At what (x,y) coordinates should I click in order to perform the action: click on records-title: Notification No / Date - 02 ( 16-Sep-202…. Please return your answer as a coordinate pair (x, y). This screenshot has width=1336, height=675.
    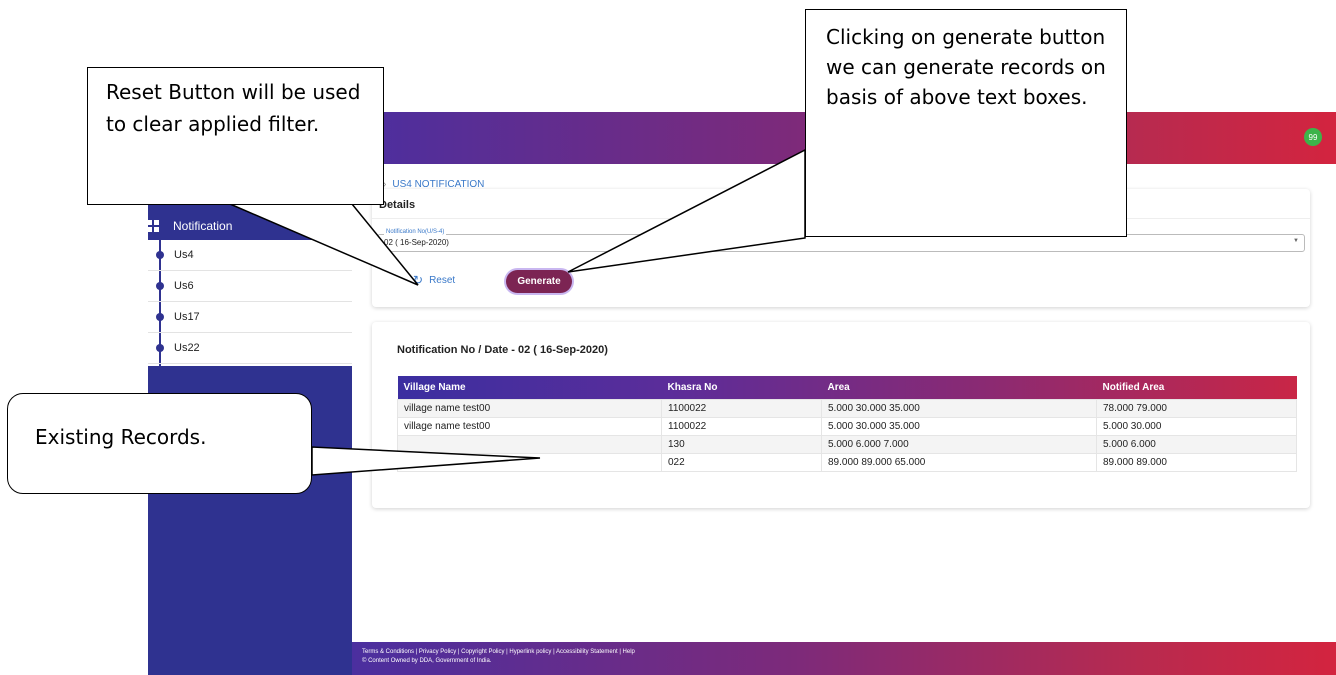
    Looking at the image, I should click on (502, 350).